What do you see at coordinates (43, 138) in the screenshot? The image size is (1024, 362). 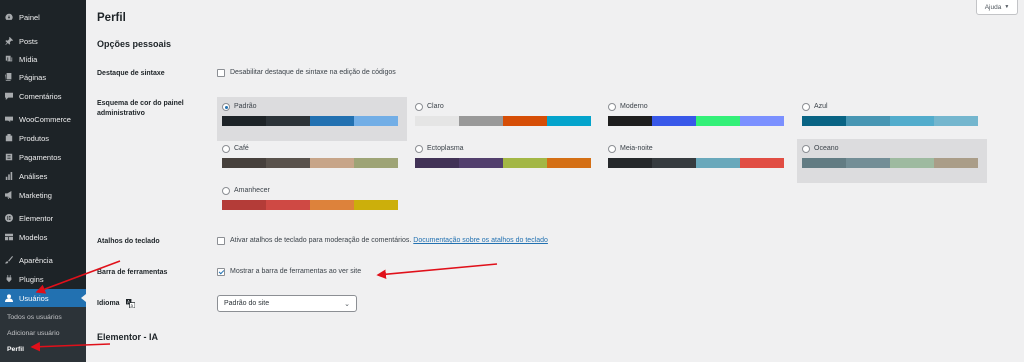 I see `sidebar-item-produtos: Produtos` at bounding box center [43, 138].